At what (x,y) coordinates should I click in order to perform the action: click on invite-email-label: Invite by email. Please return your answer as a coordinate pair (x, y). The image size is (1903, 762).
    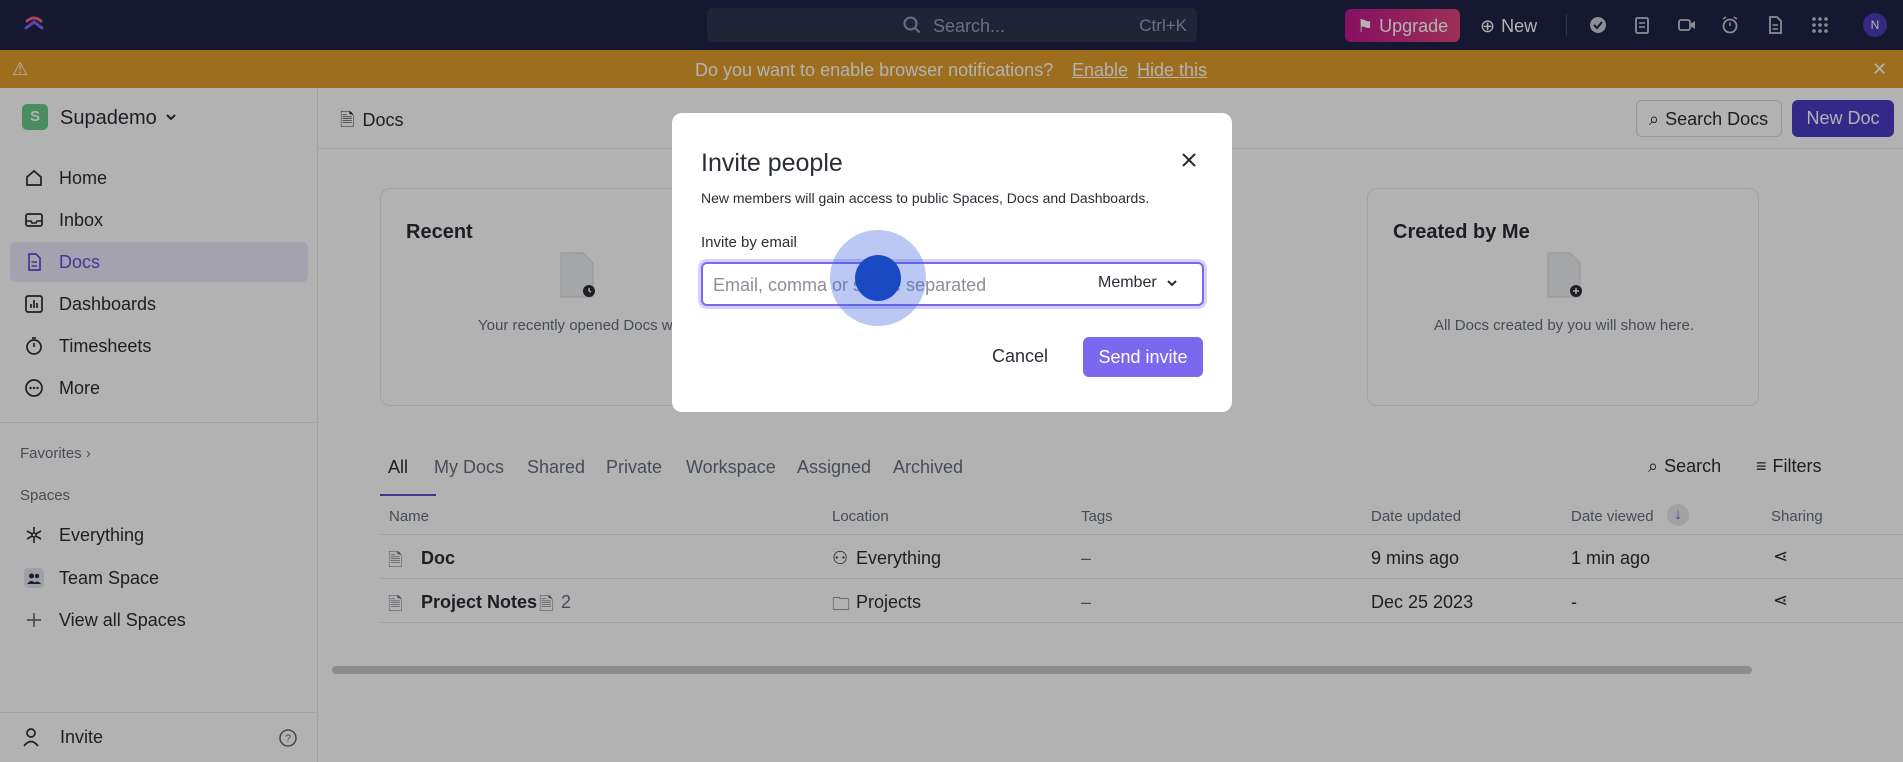
    Looking at the image, I should click on (749, 242).